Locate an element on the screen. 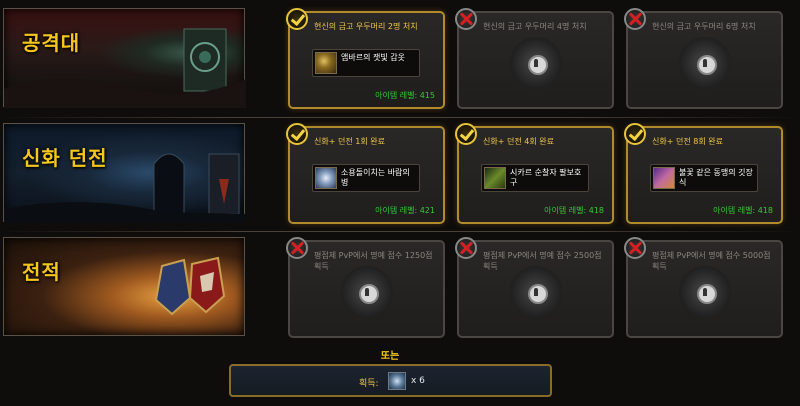 This screenshot has height=406, width=800. reward-card: 현신의 금고 우두머리 4명 처치 is located at coordinates (534, 58).